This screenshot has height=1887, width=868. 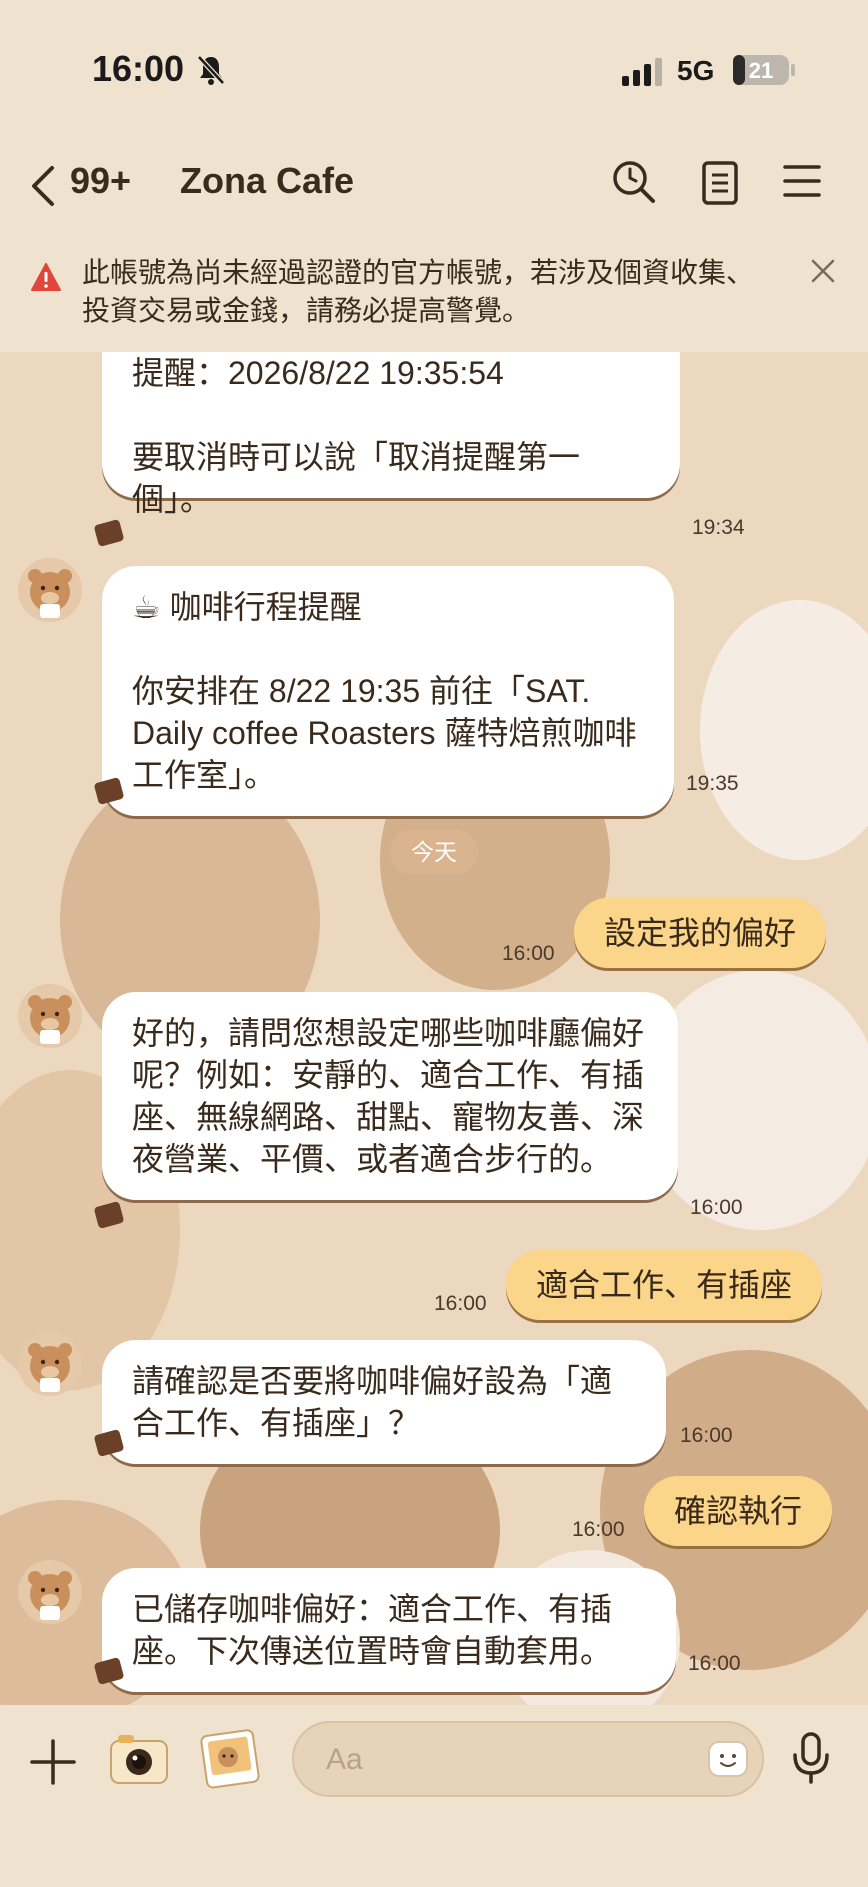 I want to click on bot-message: 請確認是否要將咖啡偏好設為「適合工作、有插座」？, so click(x=384, y=1402).